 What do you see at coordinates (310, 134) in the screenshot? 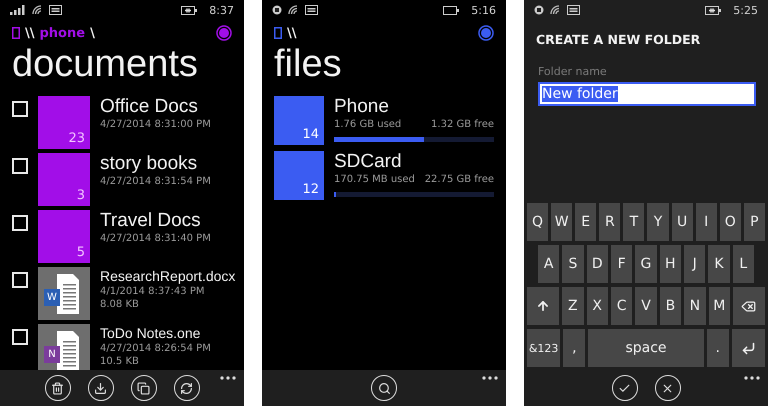
I see `item-count: 14` at bounding box center [310, 134].